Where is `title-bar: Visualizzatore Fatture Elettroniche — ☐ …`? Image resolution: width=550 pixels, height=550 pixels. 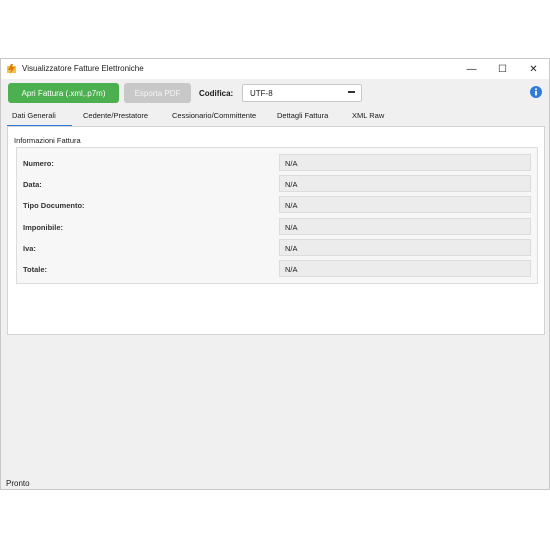
title-bar: Visualizzatore Fatture Elettroniche — ☐ … is located at coordinates (275, 69).